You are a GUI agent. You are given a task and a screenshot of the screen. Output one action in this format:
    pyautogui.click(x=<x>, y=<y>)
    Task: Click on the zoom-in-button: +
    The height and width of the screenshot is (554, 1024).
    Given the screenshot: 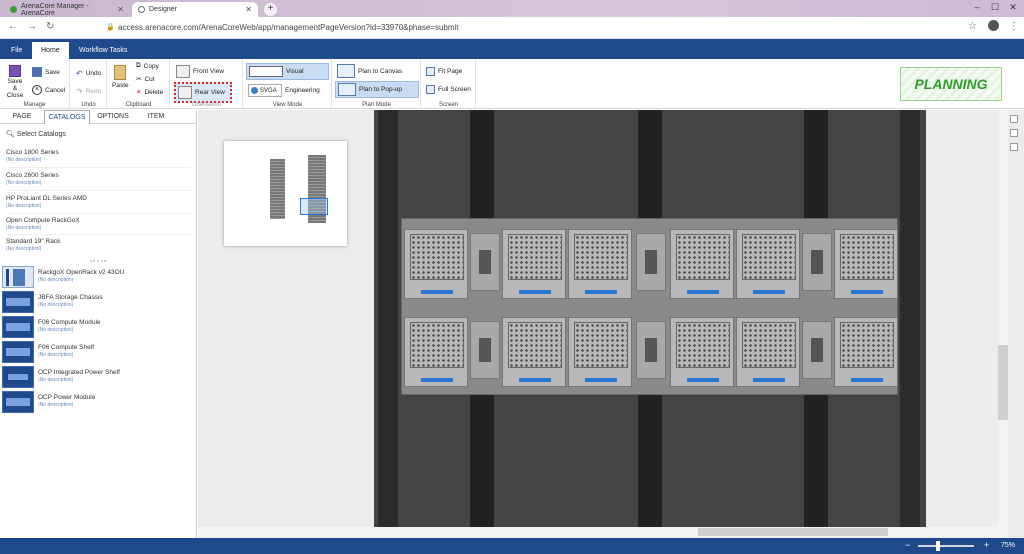 What is the action you would take?
    pyautogui.click(x=986, y=545)
    